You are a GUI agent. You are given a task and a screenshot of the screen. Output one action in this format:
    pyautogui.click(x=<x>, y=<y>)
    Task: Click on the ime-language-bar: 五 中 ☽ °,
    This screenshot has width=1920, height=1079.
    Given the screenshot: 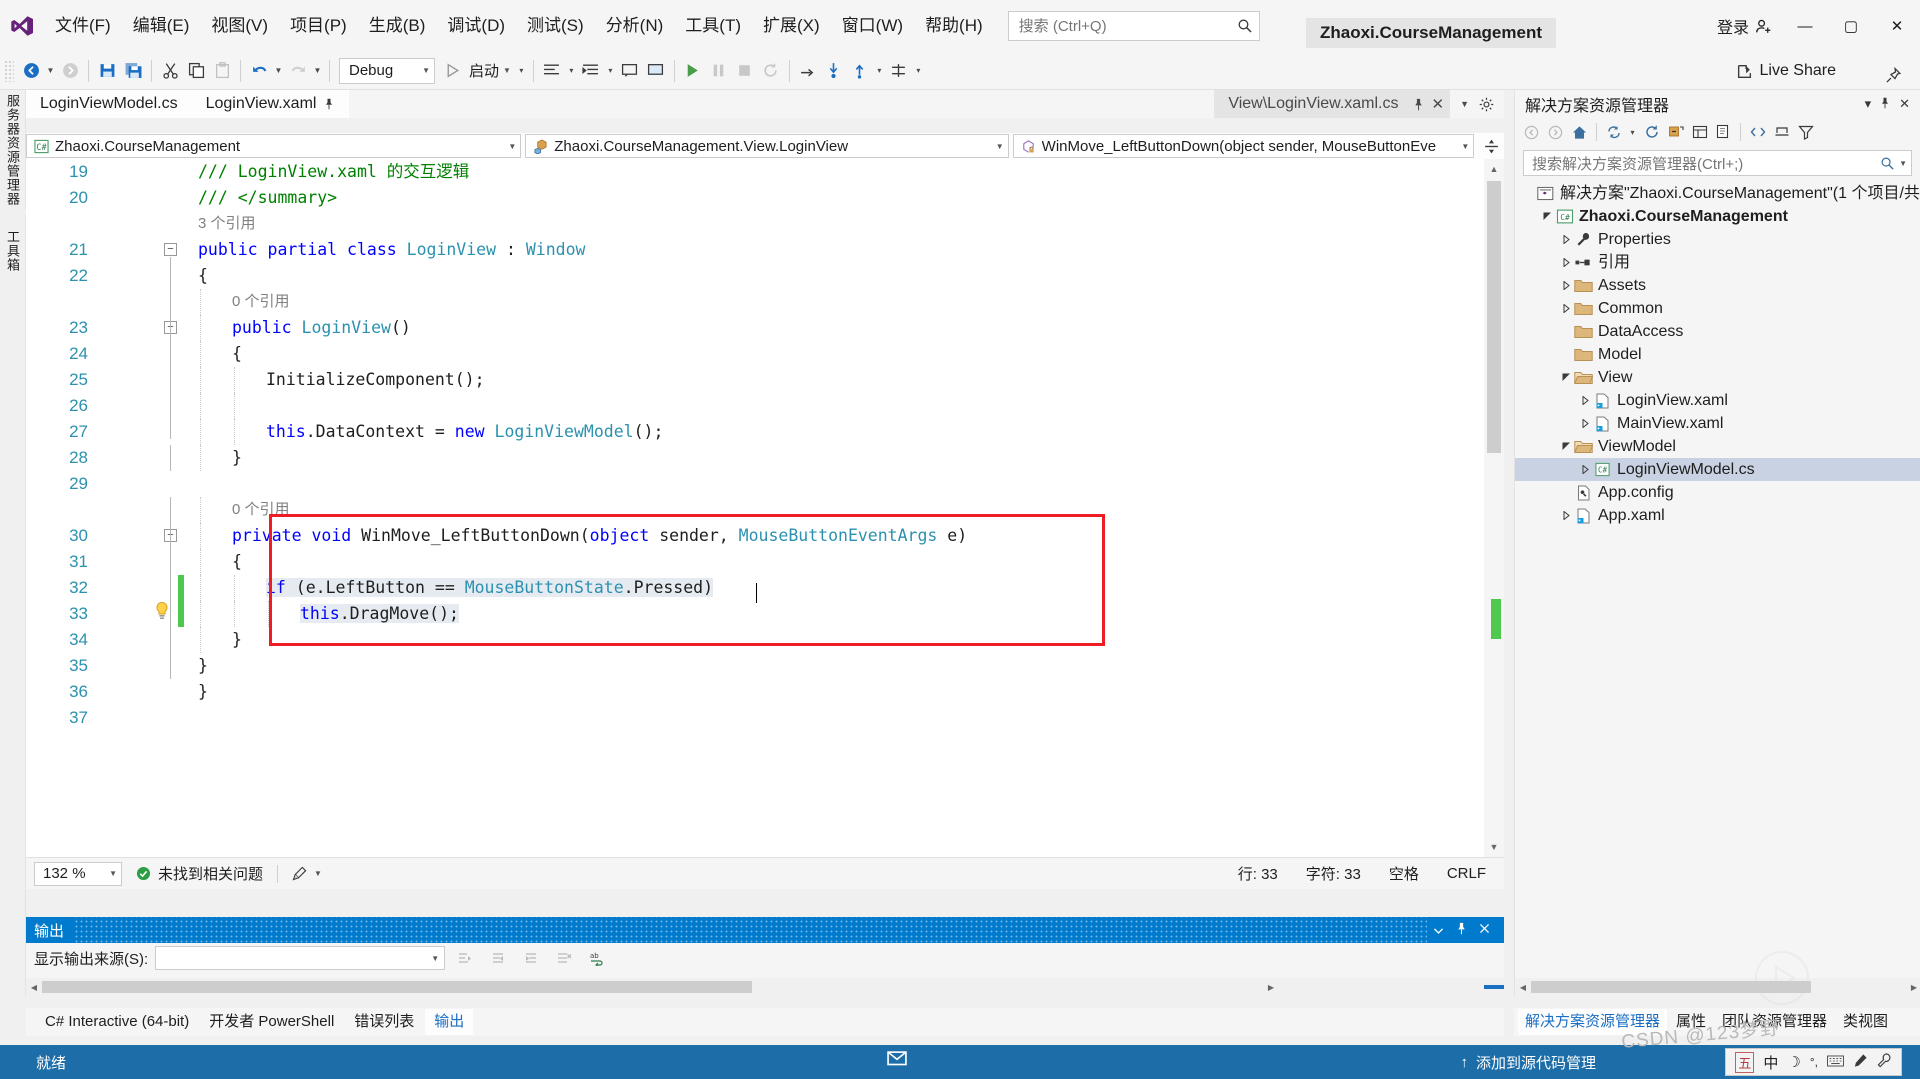 What is the action you would take?
    pyautogui.click(x=1813, y=1062)
    